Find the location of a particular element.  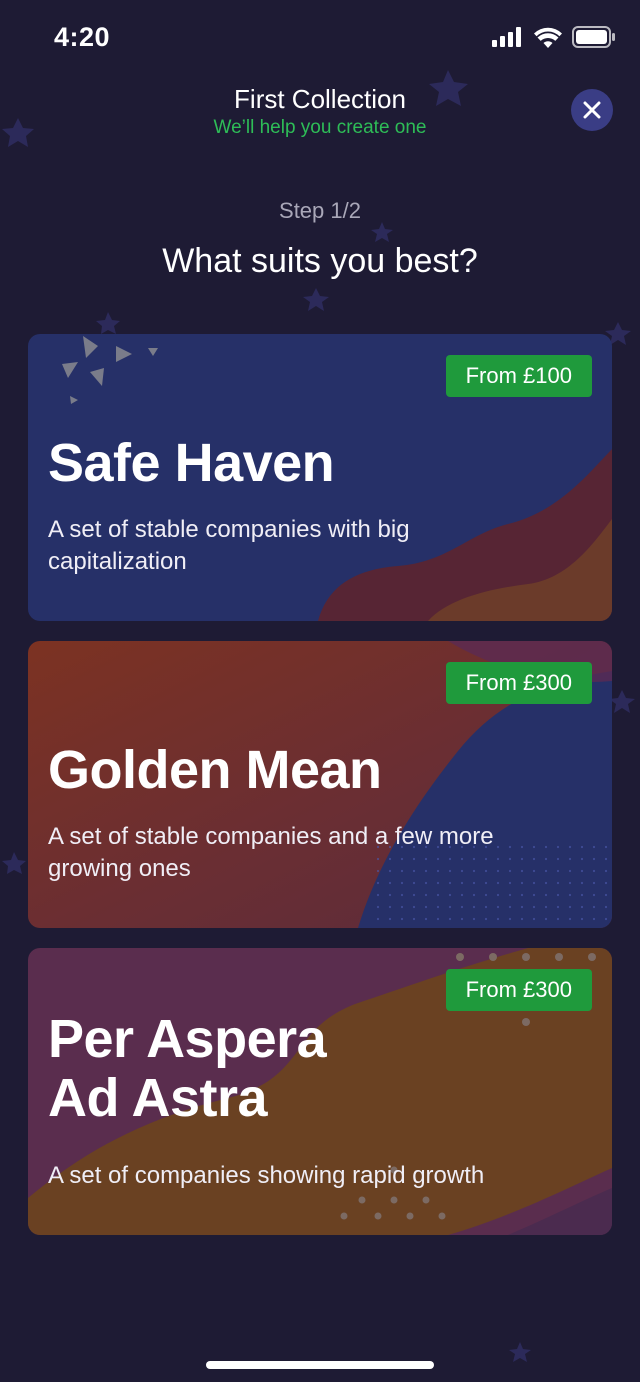

card-title: Golden Mean is located at coordinates (215, 770).